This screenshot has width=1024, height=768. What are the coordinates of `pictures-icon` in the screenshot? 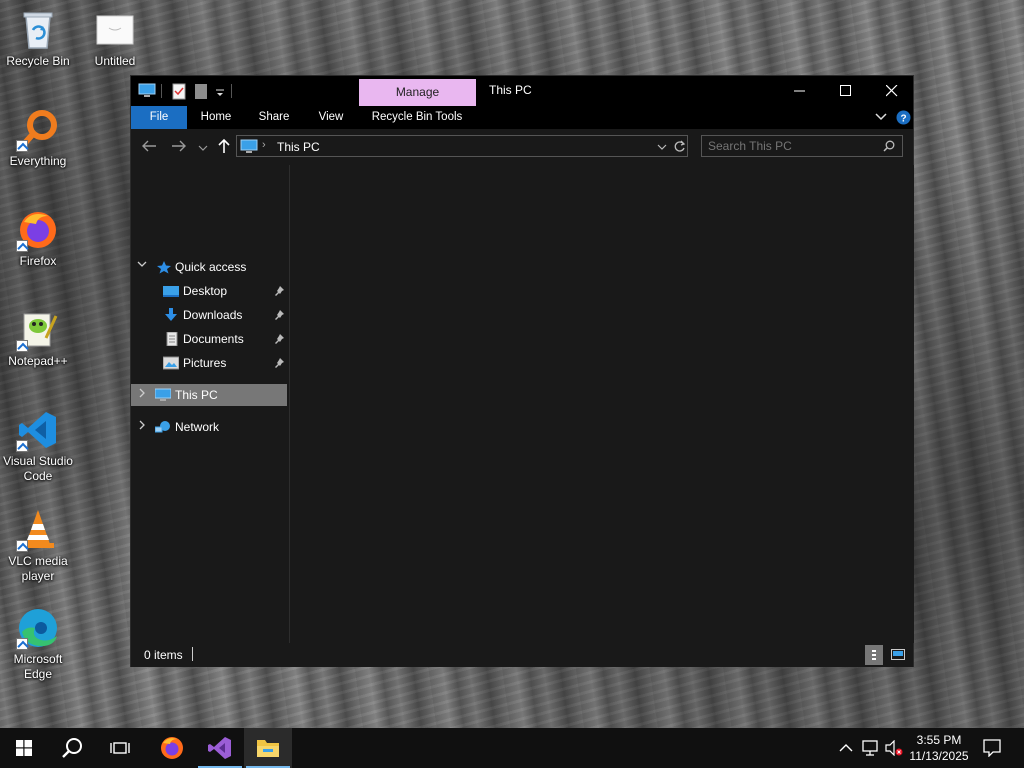 It's located at (171, 363).